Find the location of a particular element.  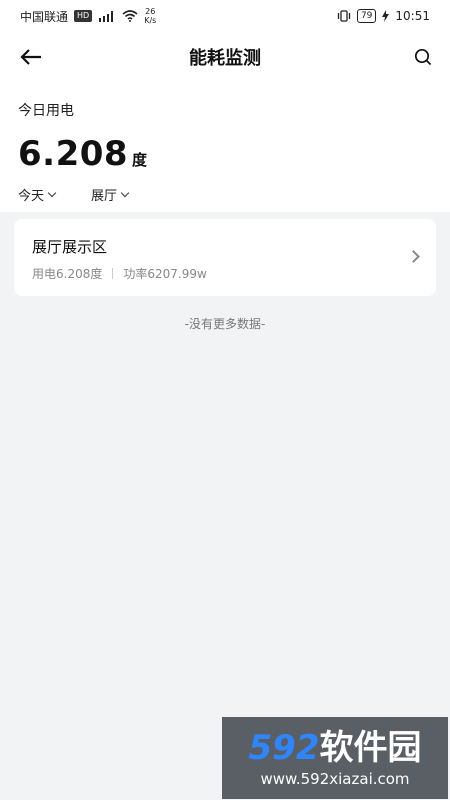

search-icon is located at coordinates (423, 57).